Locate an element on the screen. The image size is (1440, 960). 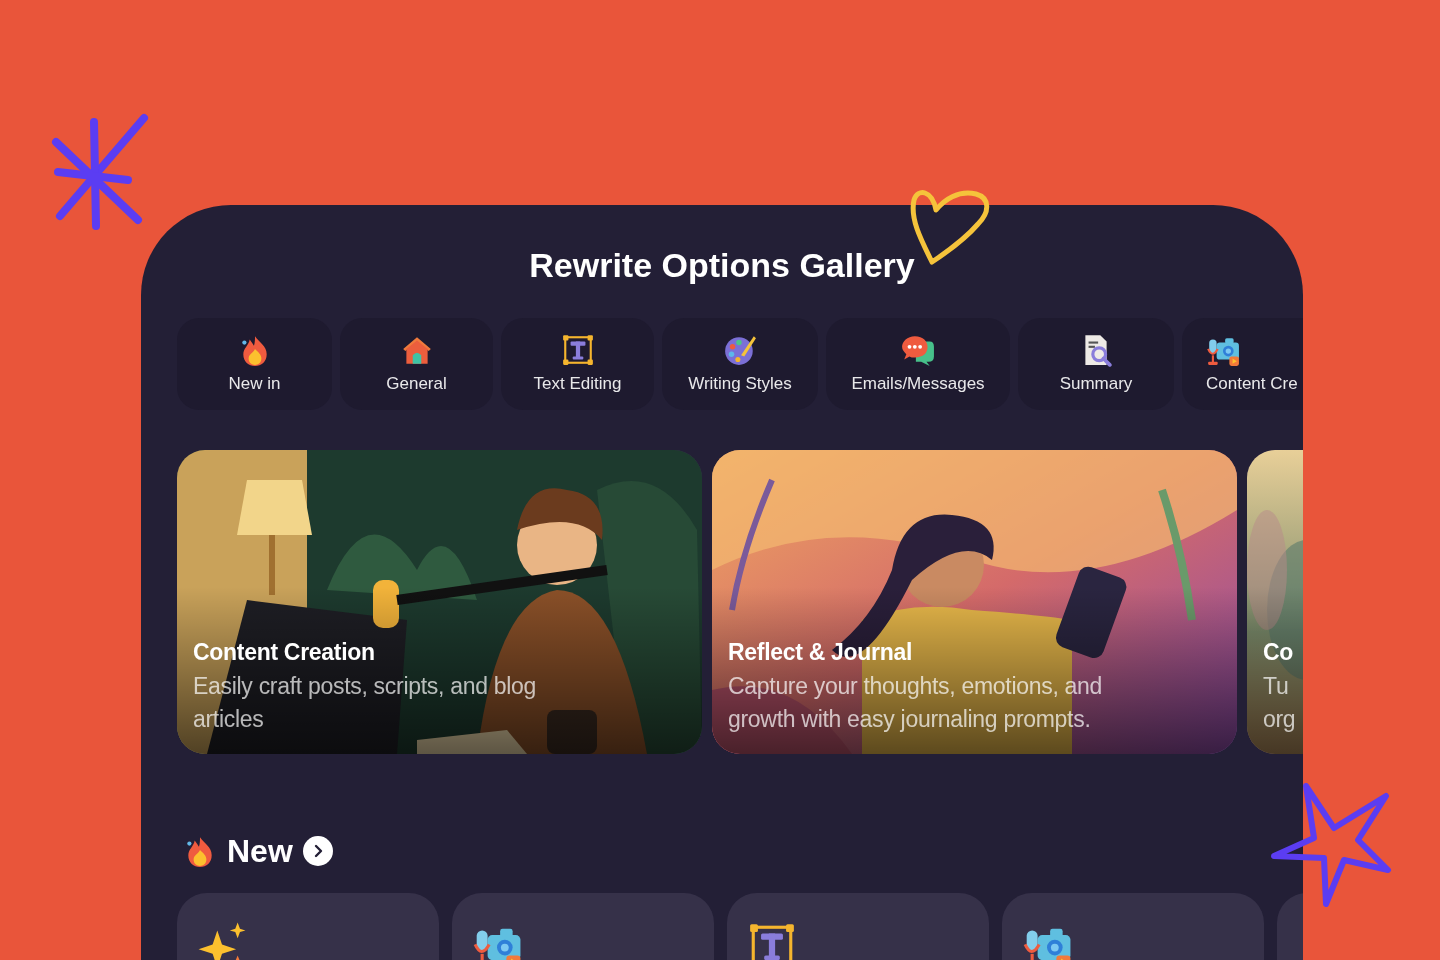
category-tab: New in is located at coordinates (254, 364).